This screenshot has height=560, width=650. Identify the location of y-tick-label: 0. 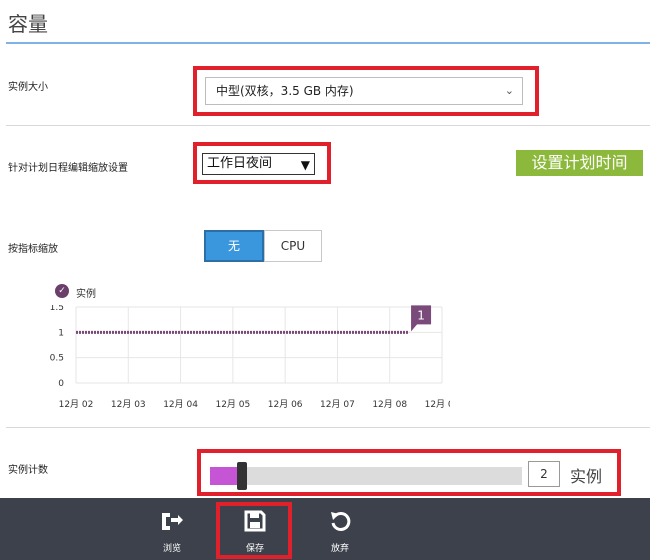
(61, 384).